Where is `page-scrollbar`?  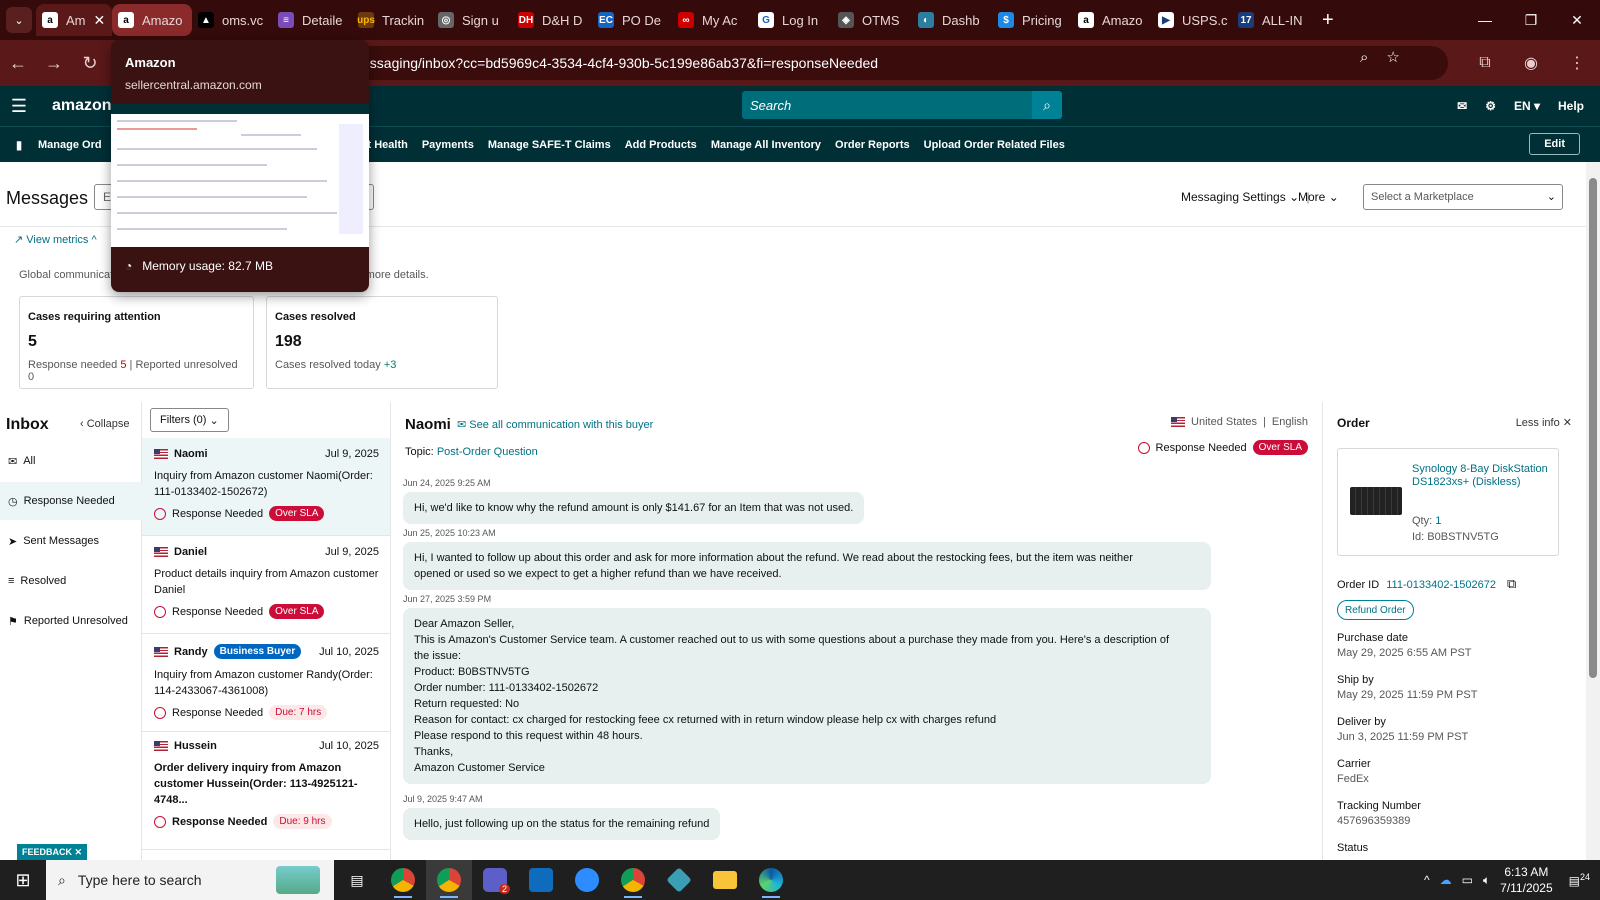 page-scrollbar is located at coordinates (1593, 511).